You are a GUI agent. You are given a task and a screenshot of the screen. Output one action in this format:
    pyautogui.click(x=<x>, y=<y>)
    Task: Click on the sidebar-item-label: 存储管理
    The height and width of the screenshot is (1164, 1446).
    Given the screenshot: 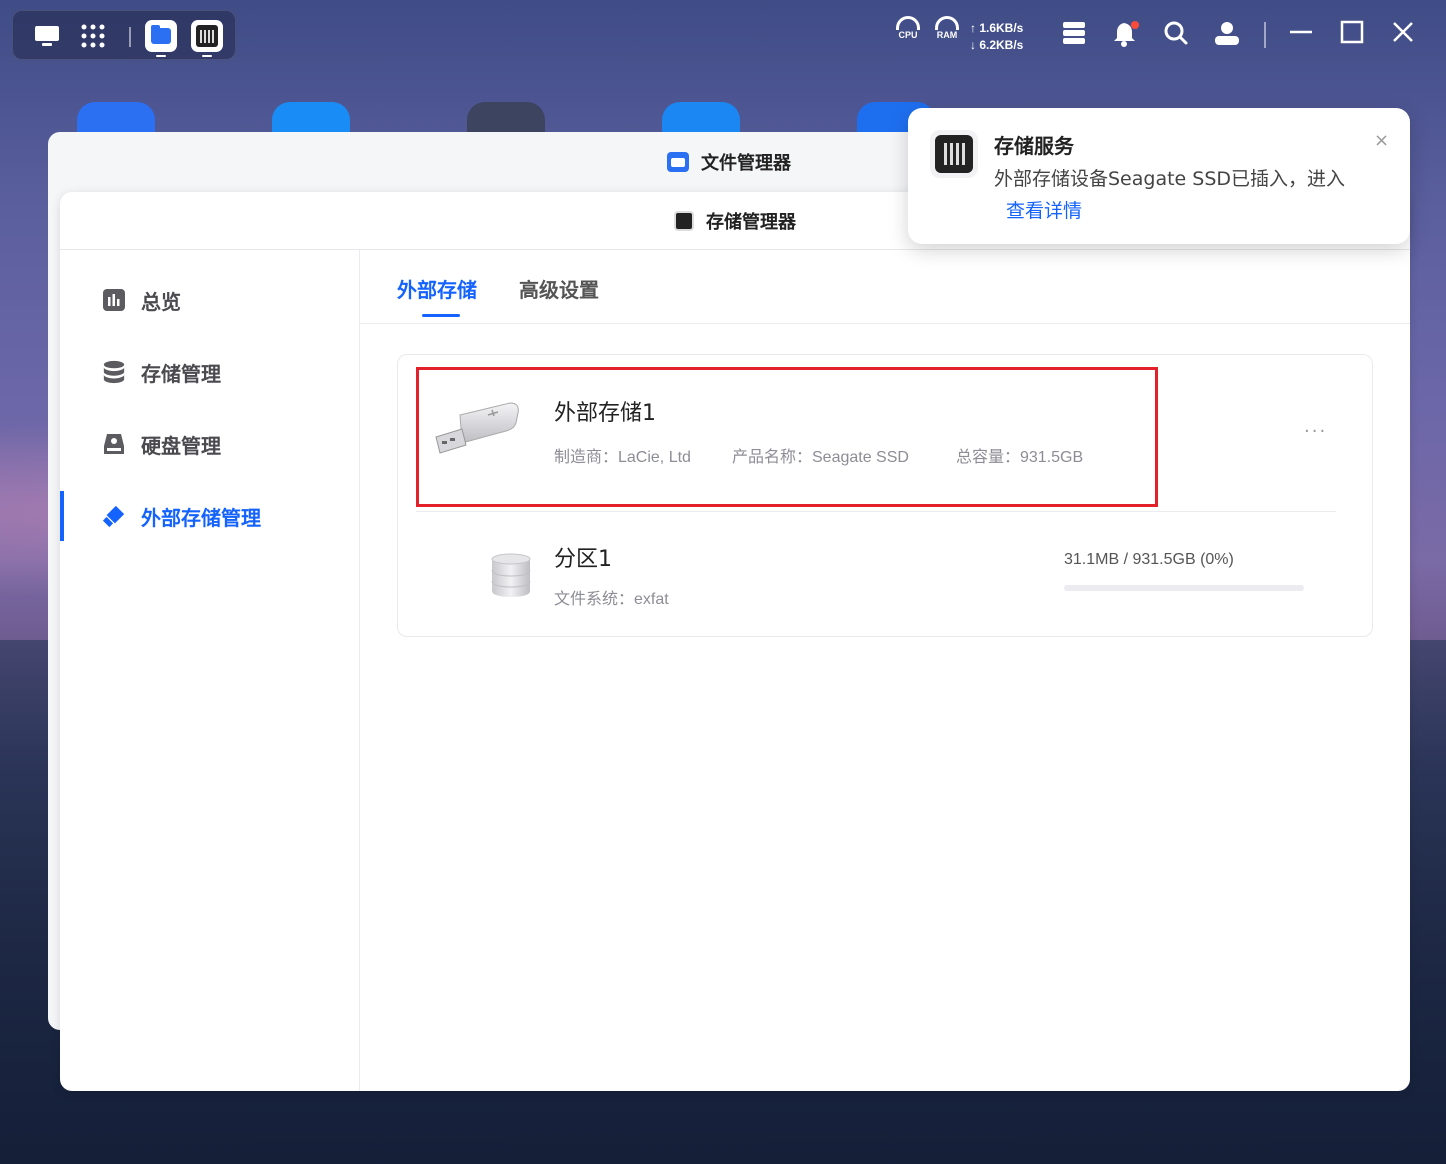 What is the action you would take?
    pyautogui.click(x=181, y=373)
    